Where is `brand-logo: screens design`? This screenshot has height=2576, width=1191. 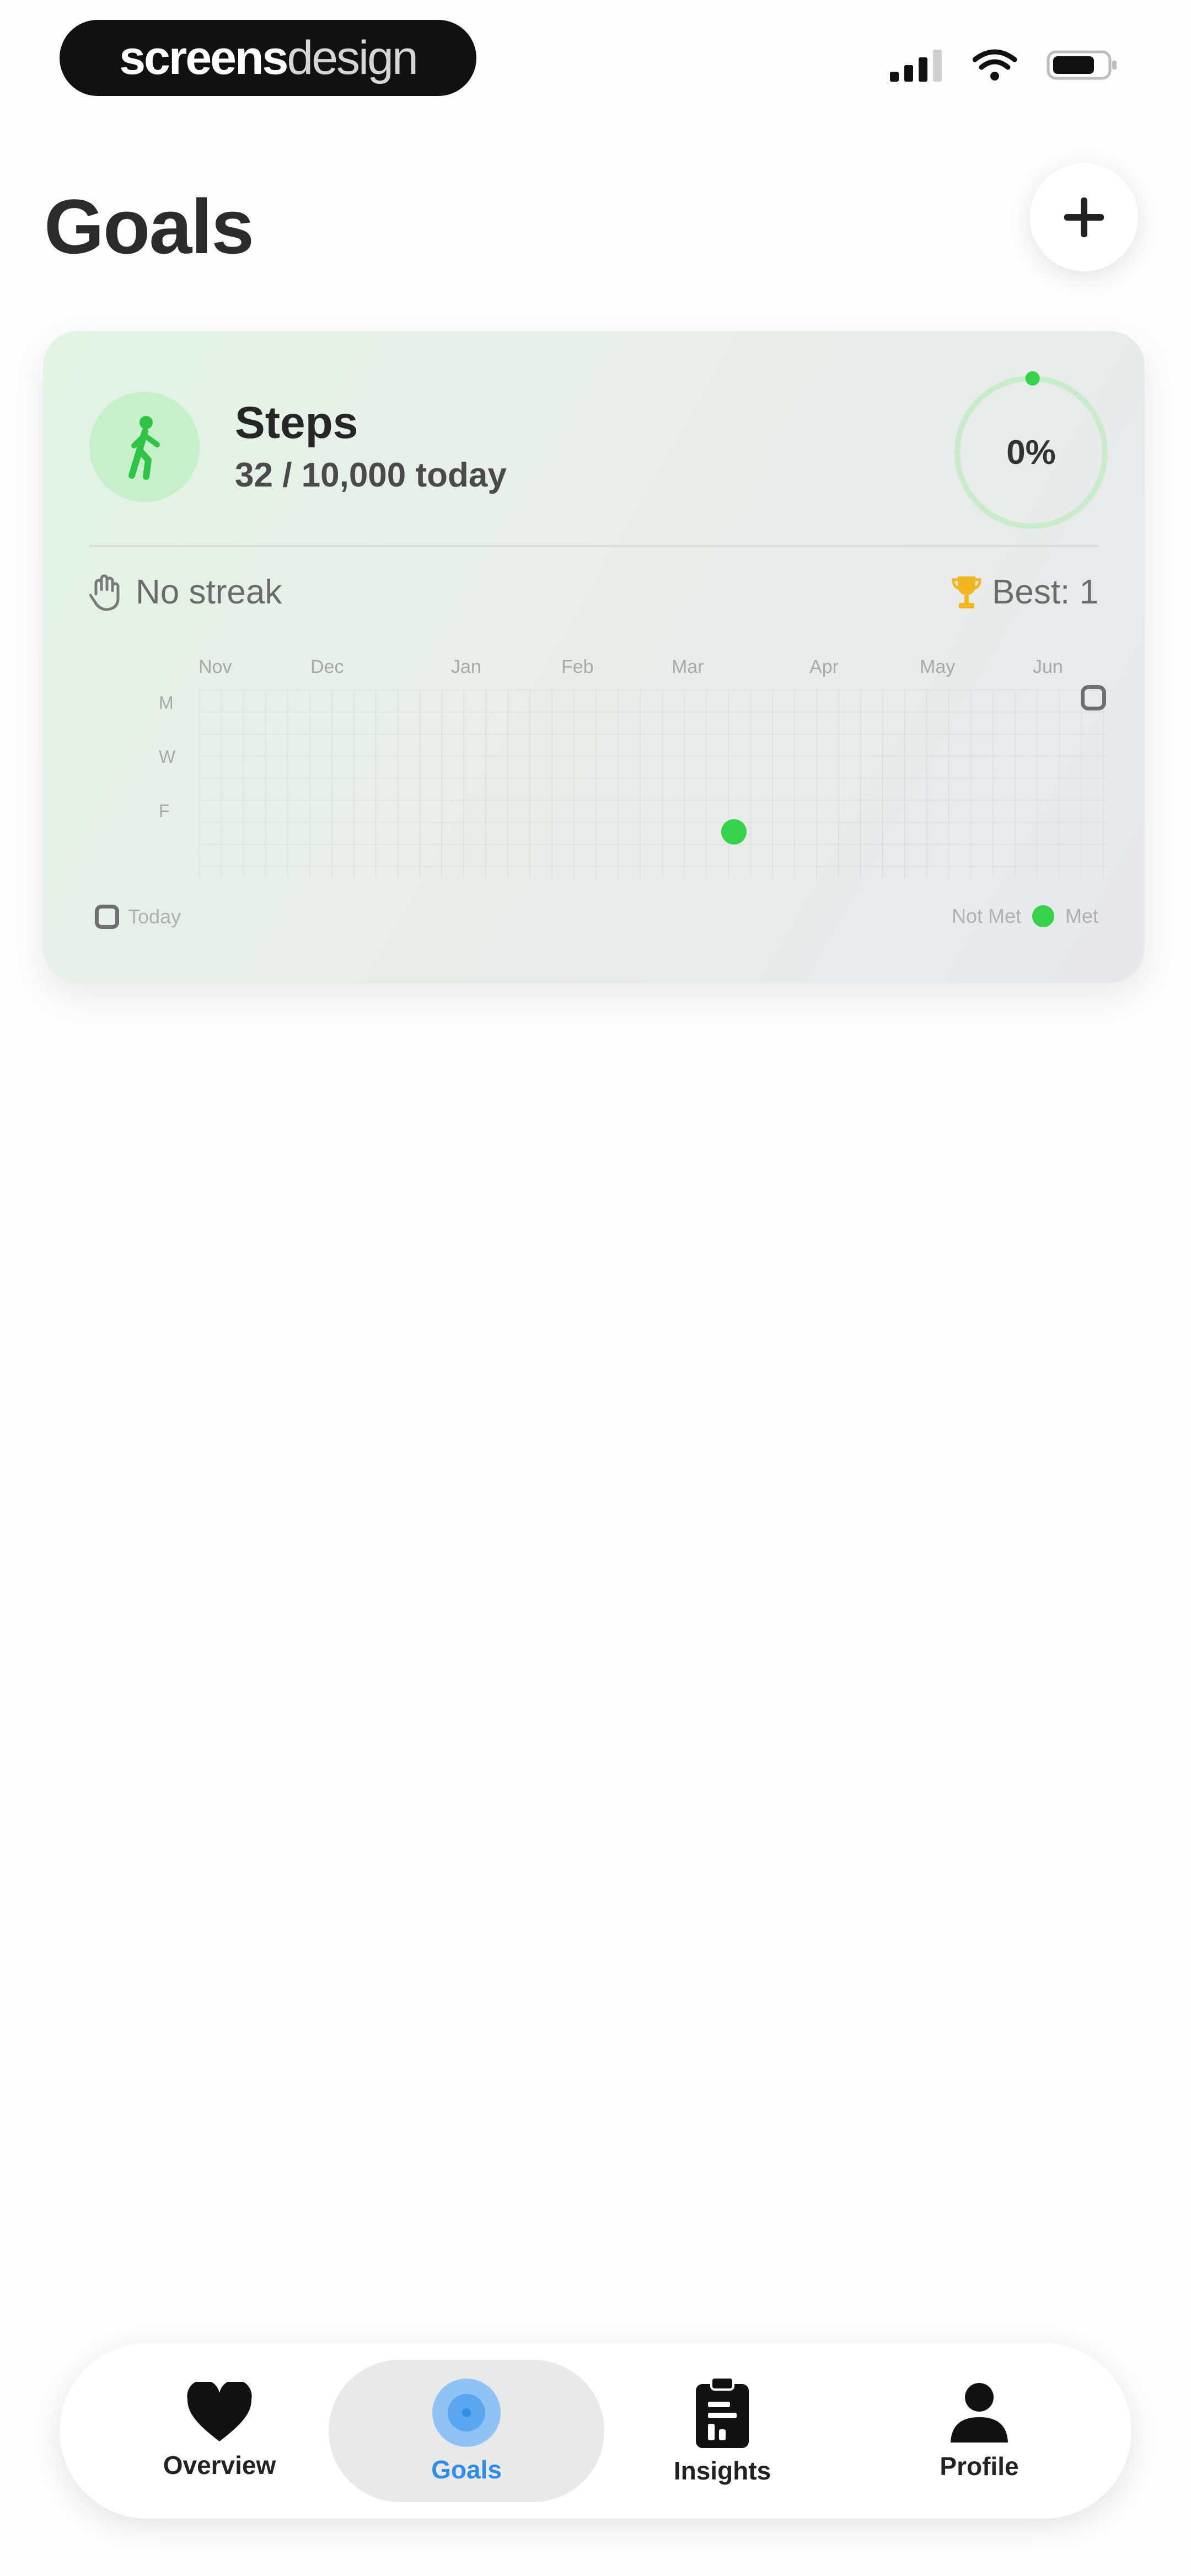
brand-logo: screens design is located at coordinates (268, 58).